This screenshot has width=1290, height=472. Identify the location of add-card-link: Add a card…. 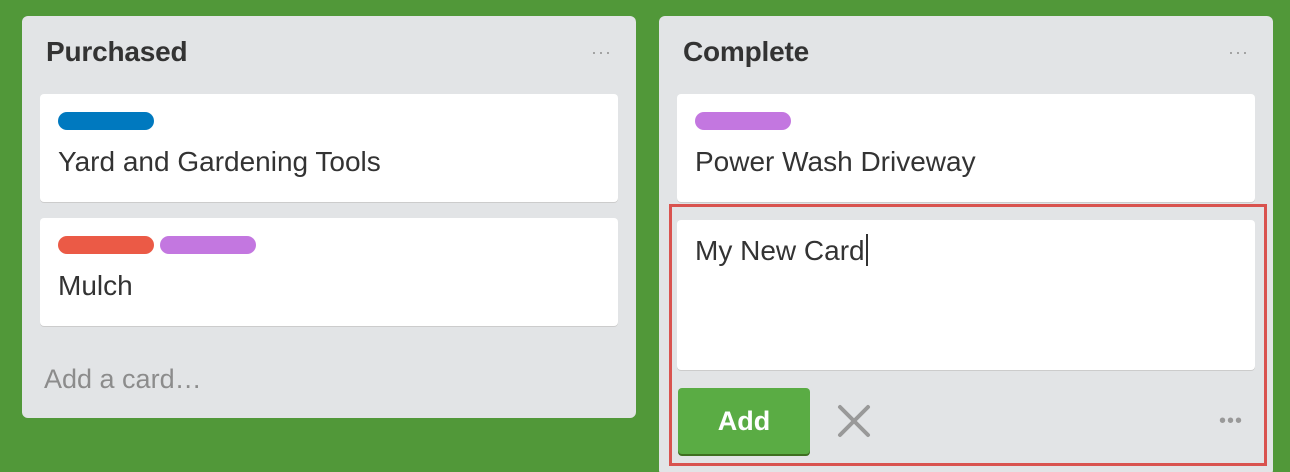
(123, 379).